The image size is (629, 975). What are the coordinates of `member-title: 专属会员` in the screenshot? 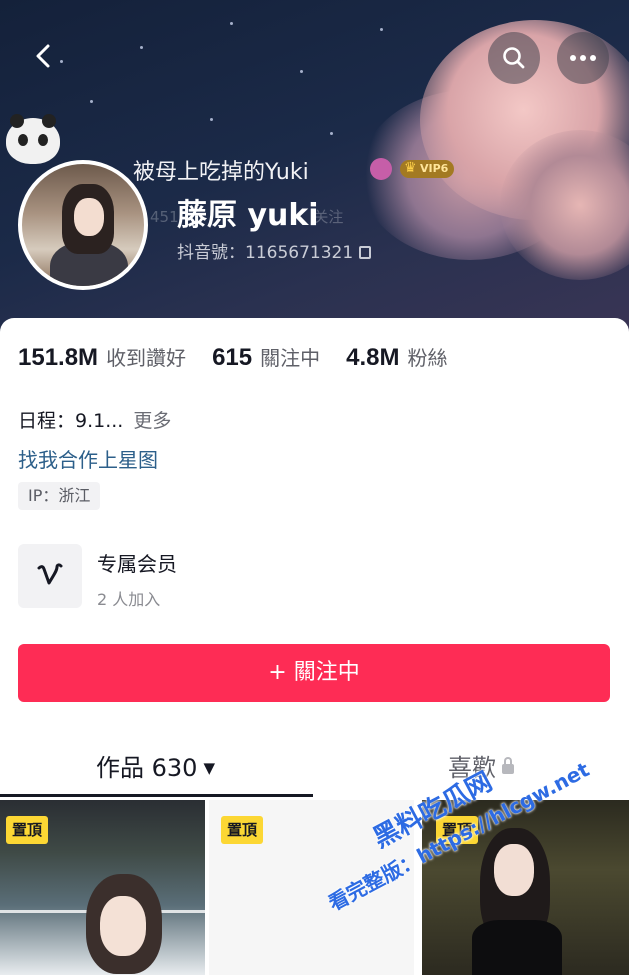 It's located at (137, 562).